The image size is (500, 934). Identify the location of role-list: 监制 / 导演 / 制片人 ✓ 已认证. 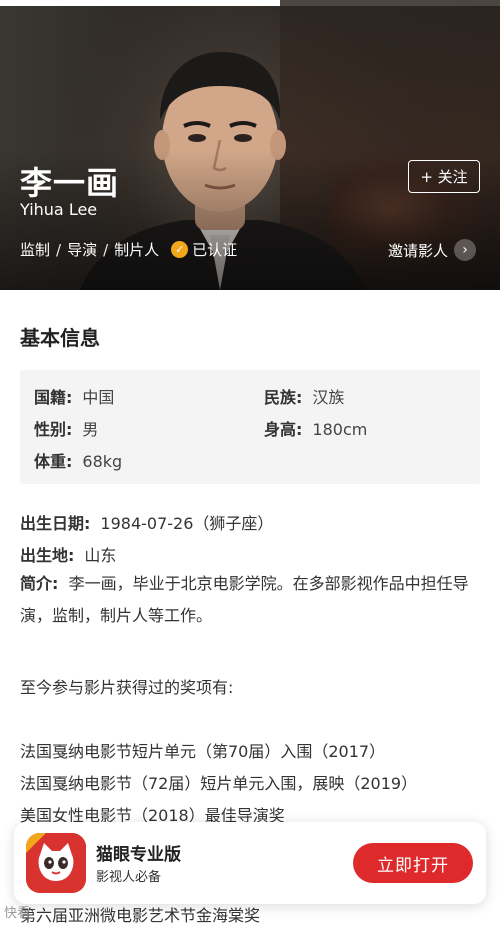
(128, 249).